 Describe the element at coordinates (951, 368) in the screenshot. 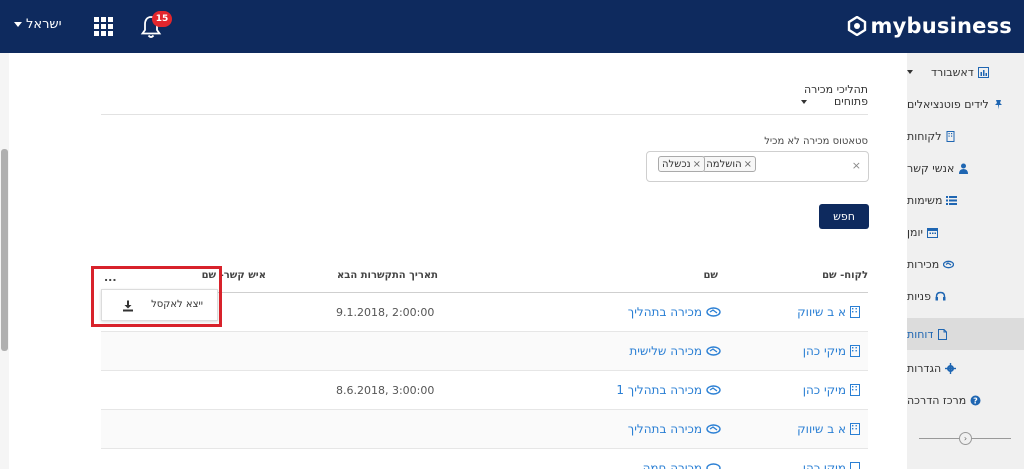

I see `gear-icon` at that location.